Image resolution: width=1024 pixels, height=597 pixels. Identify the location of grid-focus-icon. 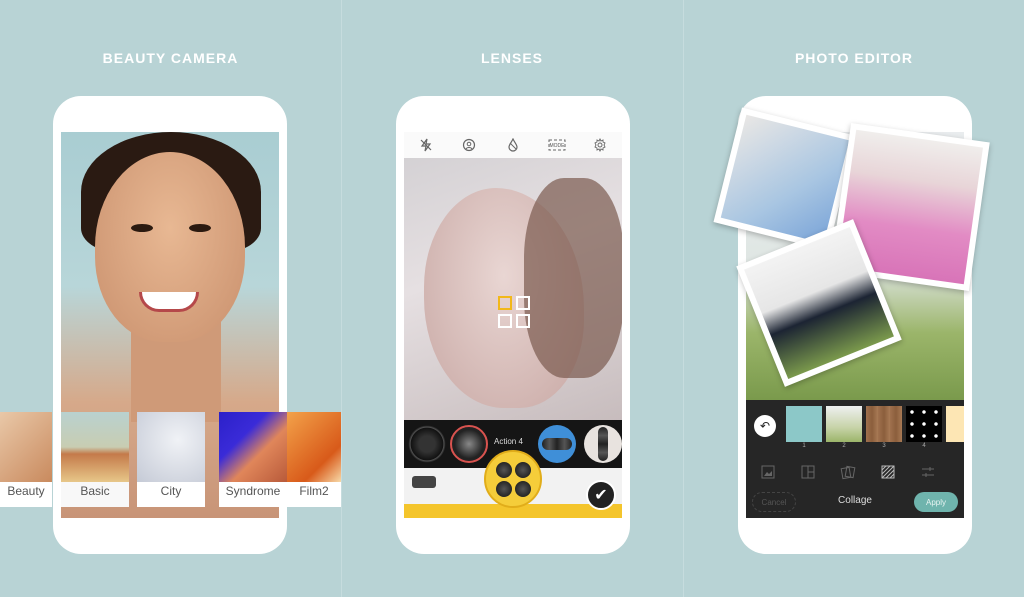
(515, 313).